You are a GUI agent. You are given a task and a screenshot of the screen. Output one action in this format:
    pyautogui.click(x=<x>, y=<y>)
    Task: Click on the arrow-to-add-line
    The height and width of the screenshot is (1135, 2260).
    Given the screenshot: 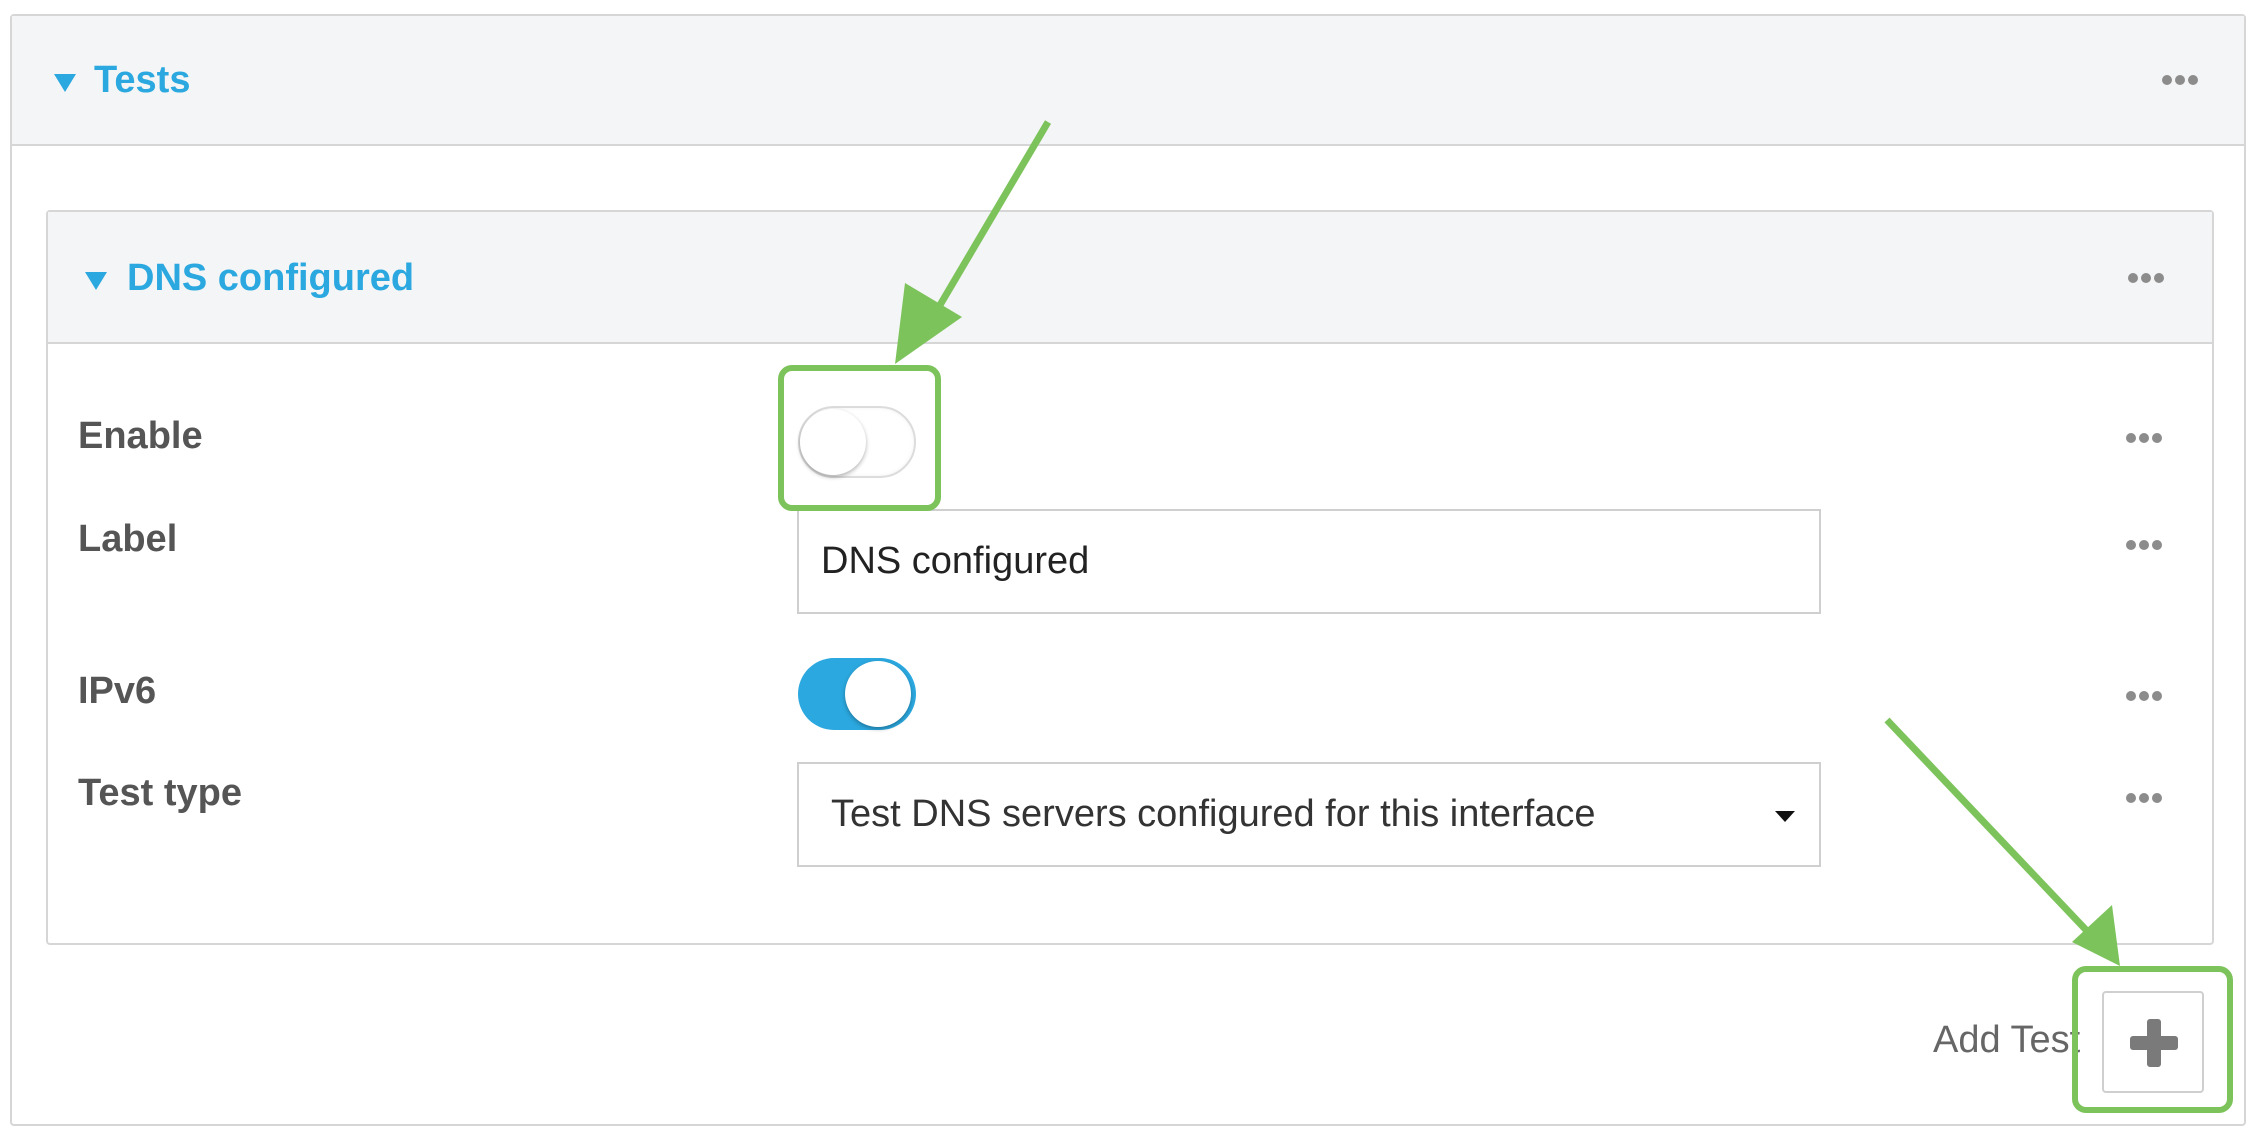 What is the action you would take?
    pyautogui.click(x=1987, y=826)
    